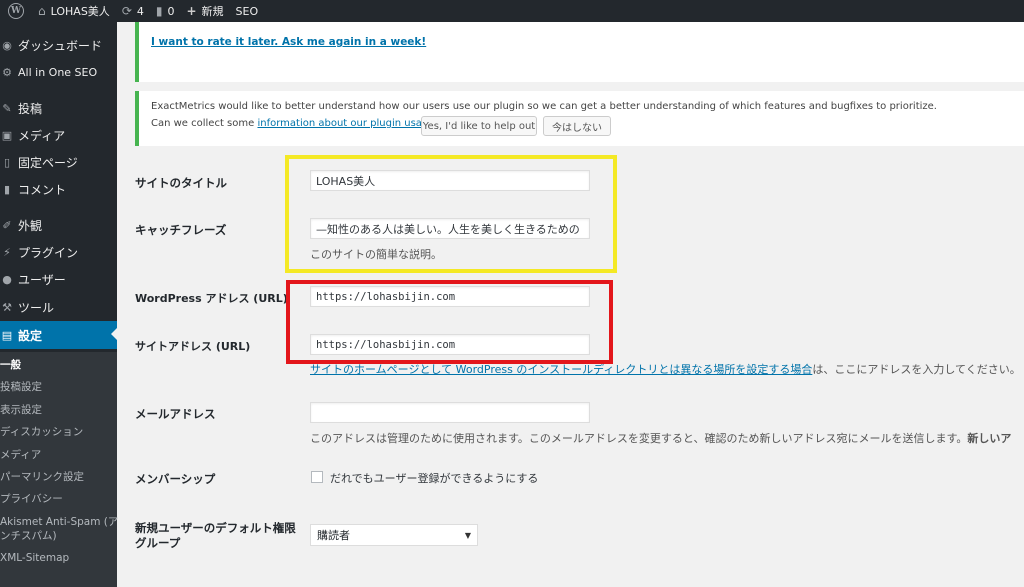 This screenshot has width=1024, height=587. I want to click on menu-label: ダッシュボード, so click(60, 45).